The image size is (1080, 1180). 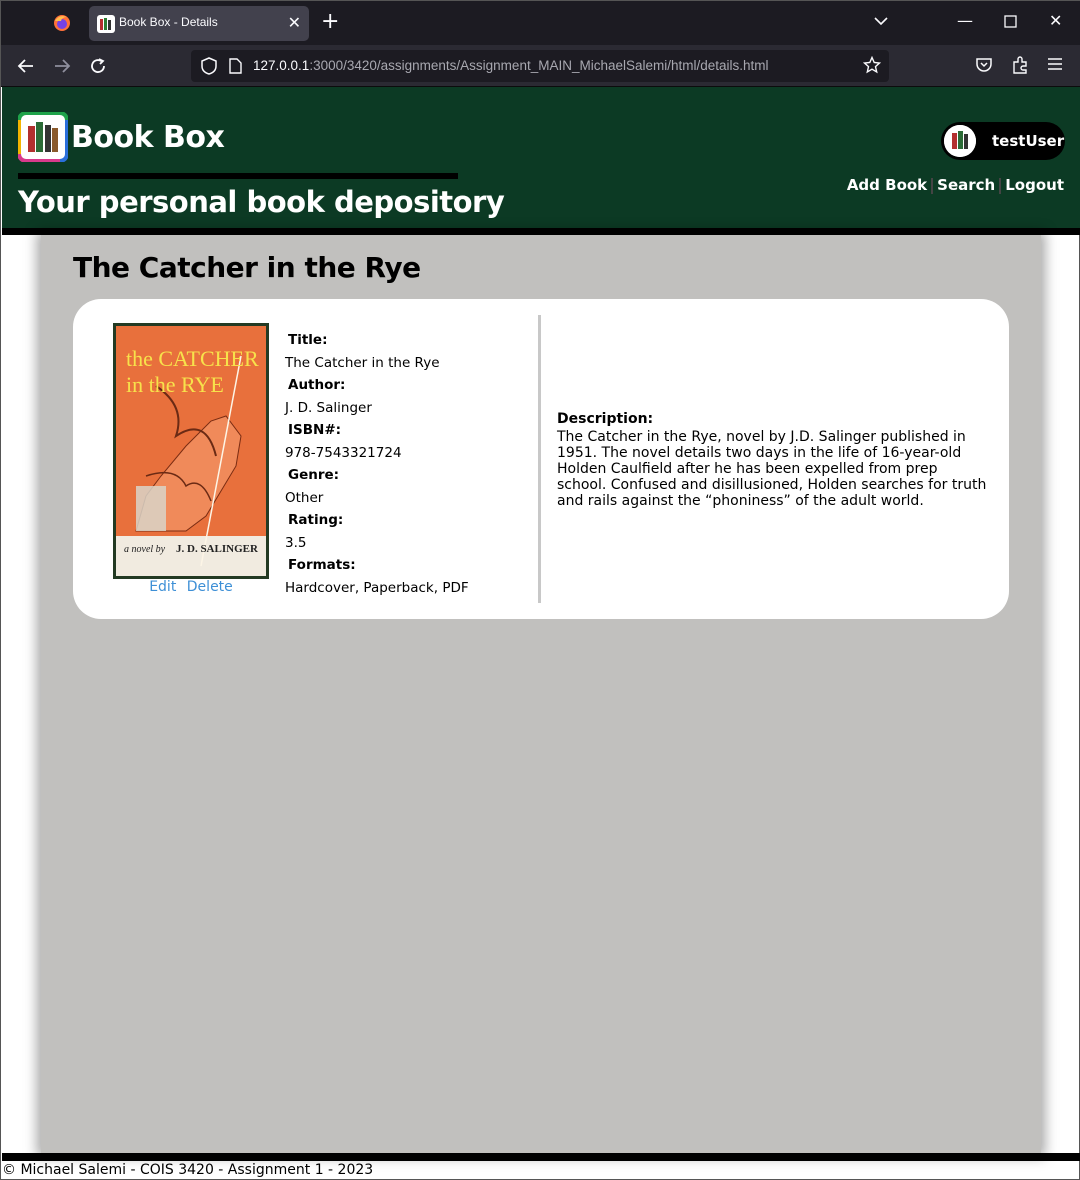 What do you see at coordinates (210, 587) in the screenshot?
I see `delete-book-link: Delete` at bounding box center [210, 587].